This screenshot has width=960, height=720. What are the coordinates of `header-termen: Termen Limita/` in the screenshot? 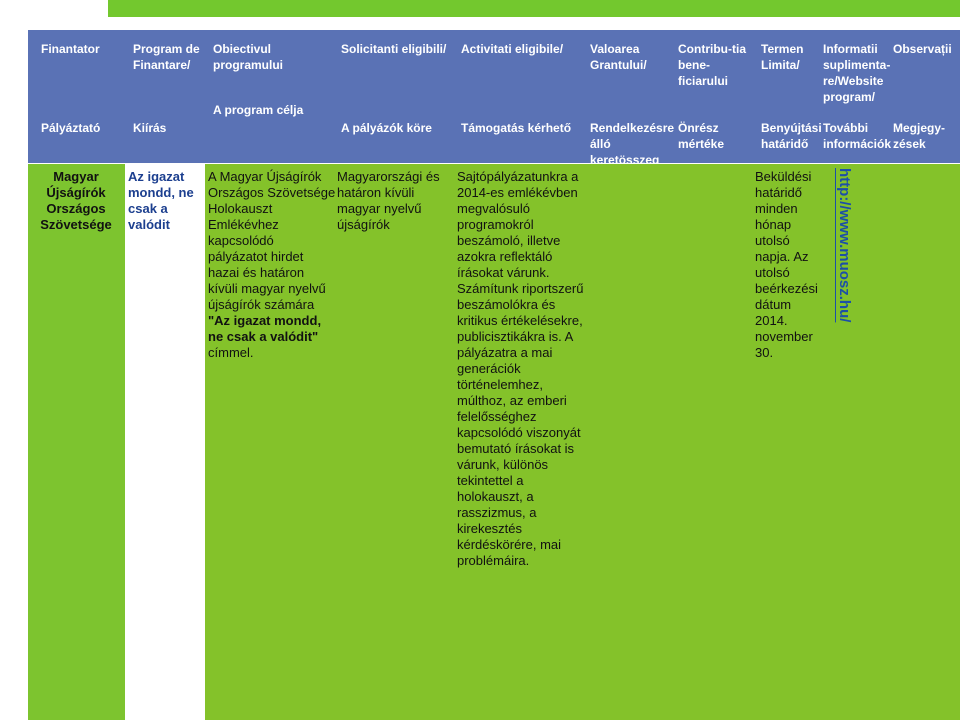 It's located at (782, 57).